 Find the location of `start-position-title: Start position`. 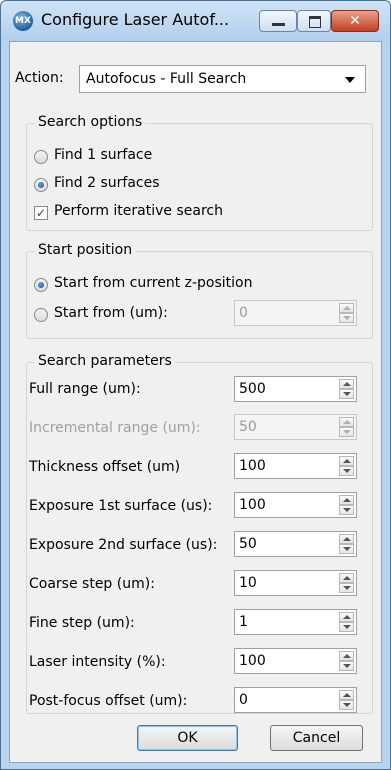

start-position-title: Start position is located at coordinates (85, 250).